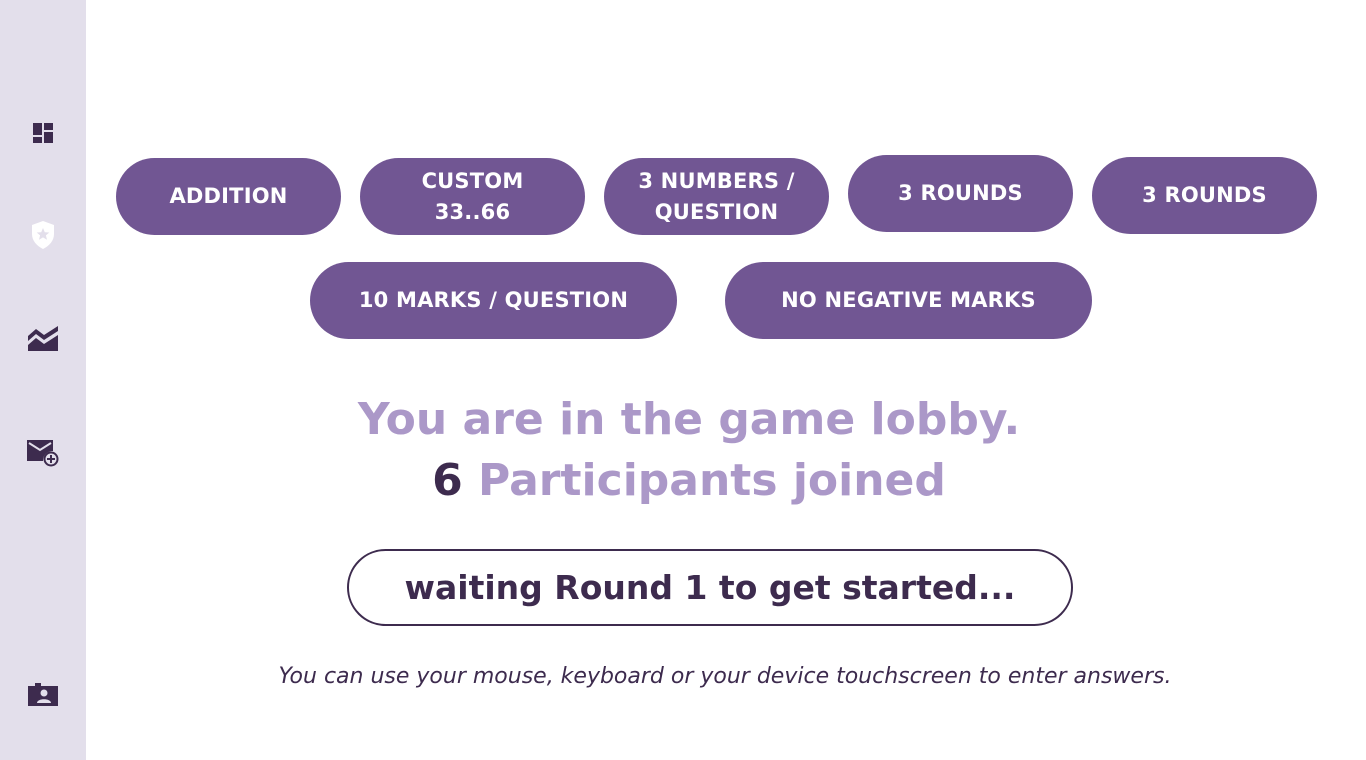 The image size is (1366, 760). Describe the element at coordinates (43, 452) in the screenshot. I see `mail-add-icon` at that location.